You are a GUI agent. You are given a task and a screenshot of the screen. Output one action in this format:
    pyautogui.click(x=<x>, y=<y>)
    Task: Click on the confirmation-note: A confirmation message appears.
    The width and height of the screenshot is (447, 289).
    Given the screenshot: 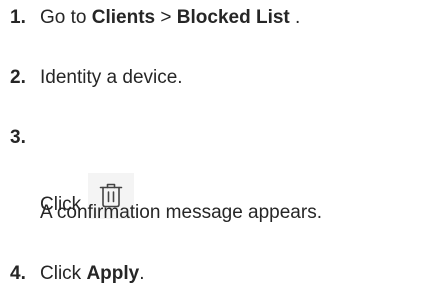 What is the action you would take?
    pyautogui.click(x=181, y=212)
    